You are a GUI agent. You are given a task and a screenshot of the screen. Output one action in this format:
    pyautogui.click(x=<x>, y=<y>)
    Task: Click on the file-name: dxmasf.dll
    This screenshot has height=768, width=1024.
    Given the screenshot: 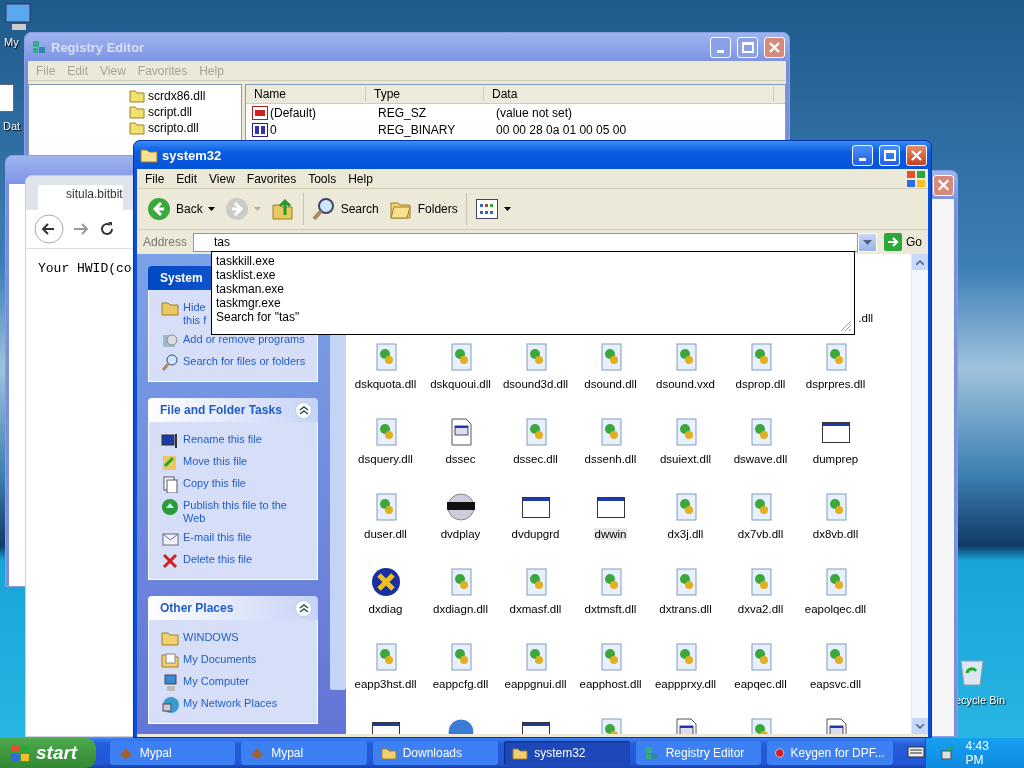 What is the action you would take?
    pyautogui.click(x=535, y=609)
    